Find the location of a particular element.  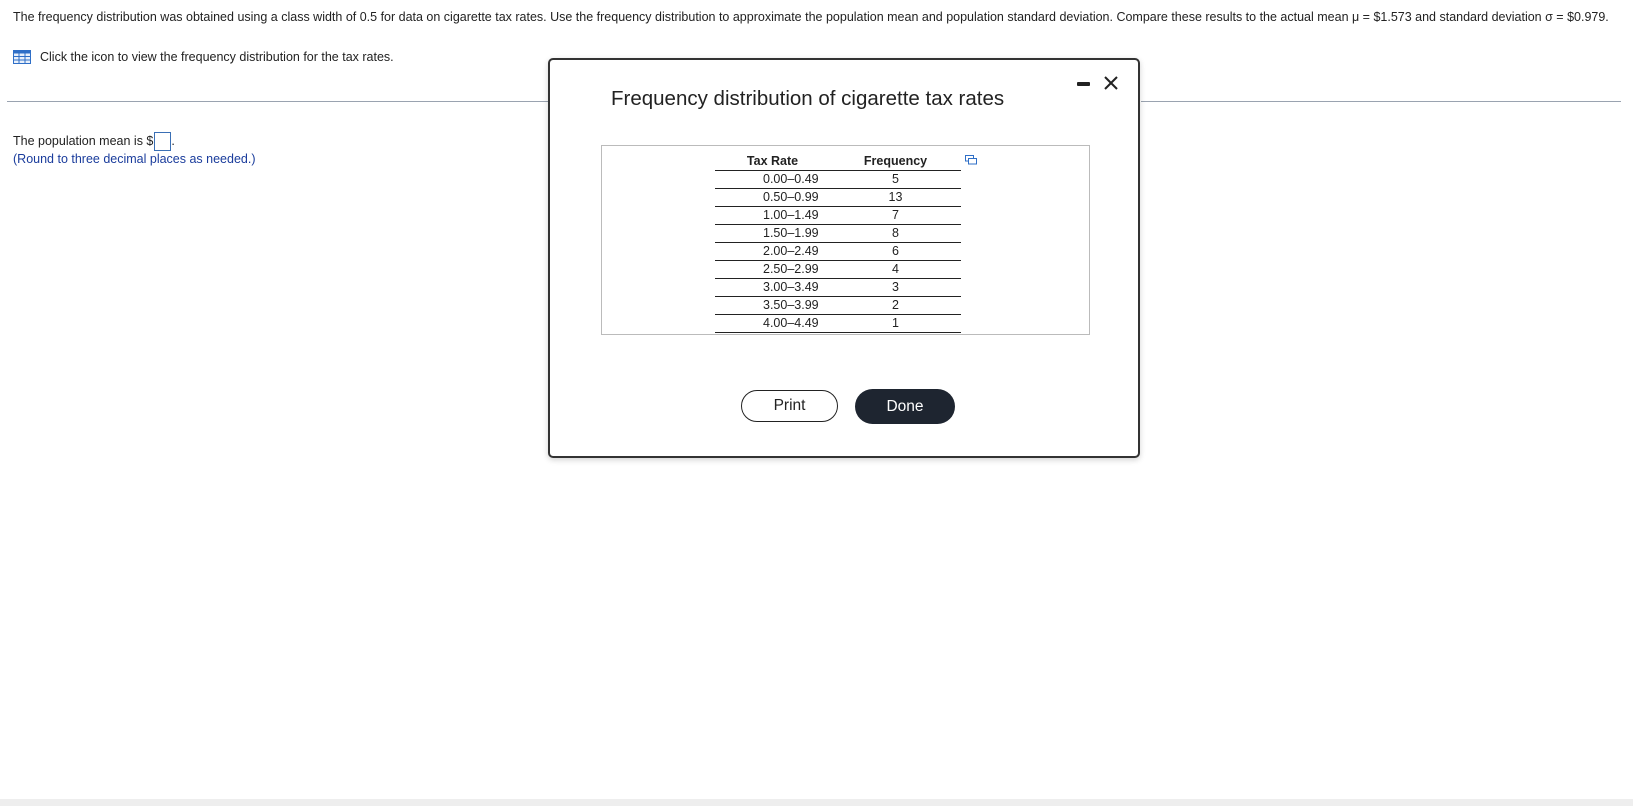

table-row: 0.50–0.99 13 is located at coordinates (838, 197).